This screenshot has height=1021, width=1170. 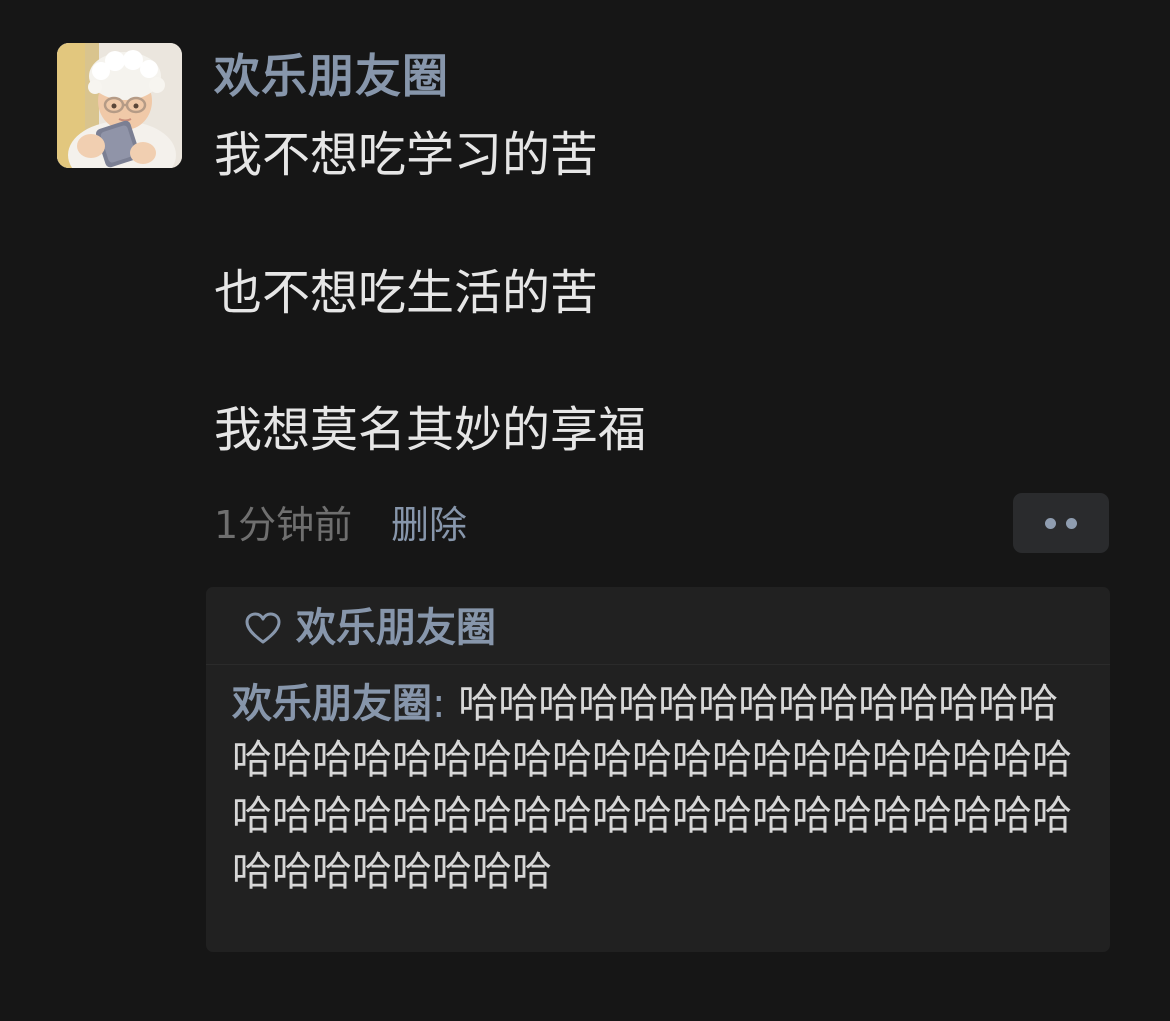 What do you see at coordinates (263, 628) in the screenshot?
I see `heart-outline-icon` at bounding box center [263, 628].